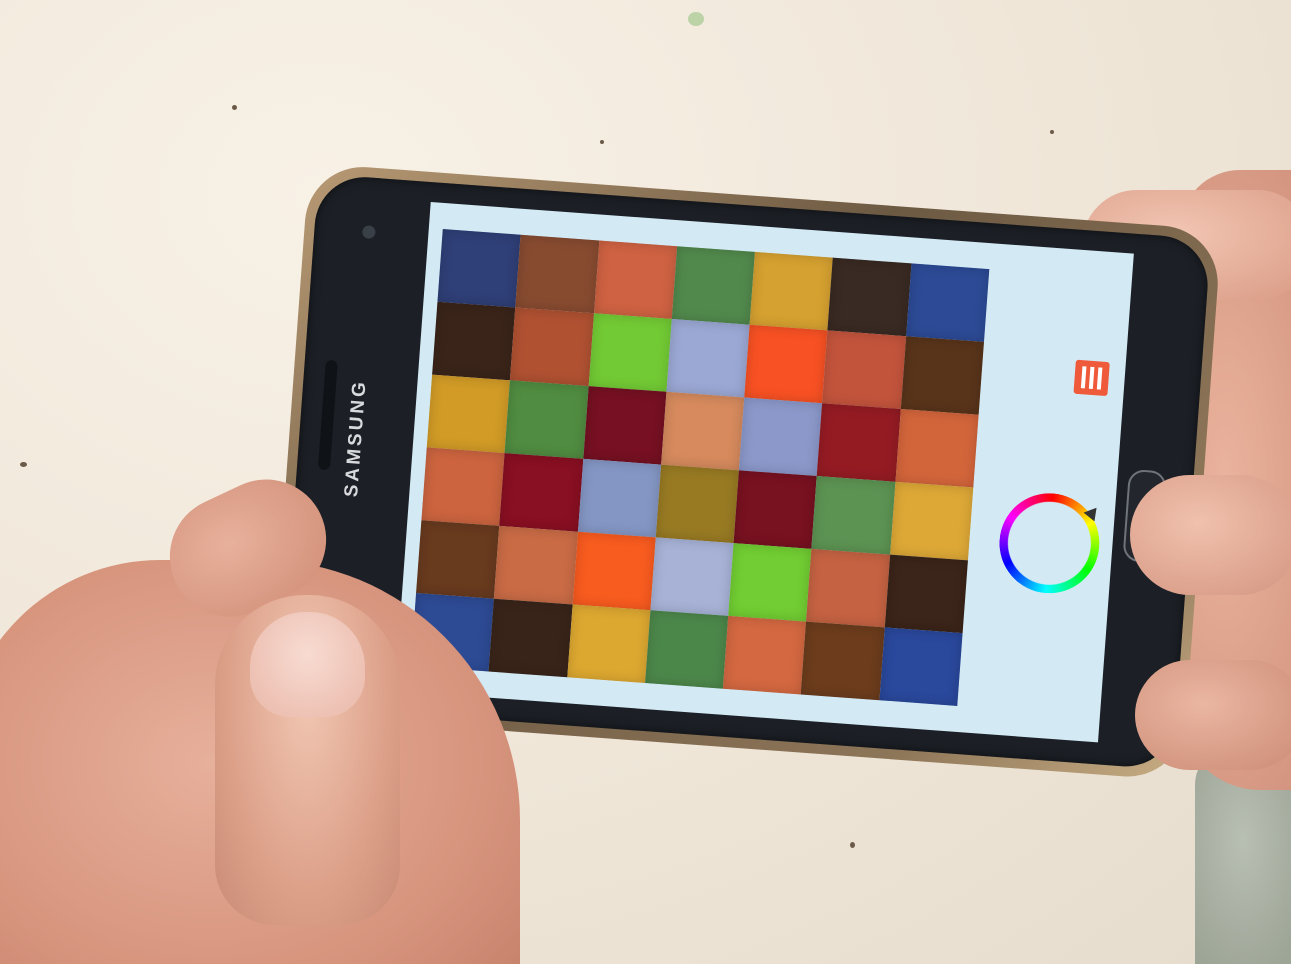 Image resolution: width=1291 pixels, height=964 pixels. I want to click on menu-button, so click(1091, 378).